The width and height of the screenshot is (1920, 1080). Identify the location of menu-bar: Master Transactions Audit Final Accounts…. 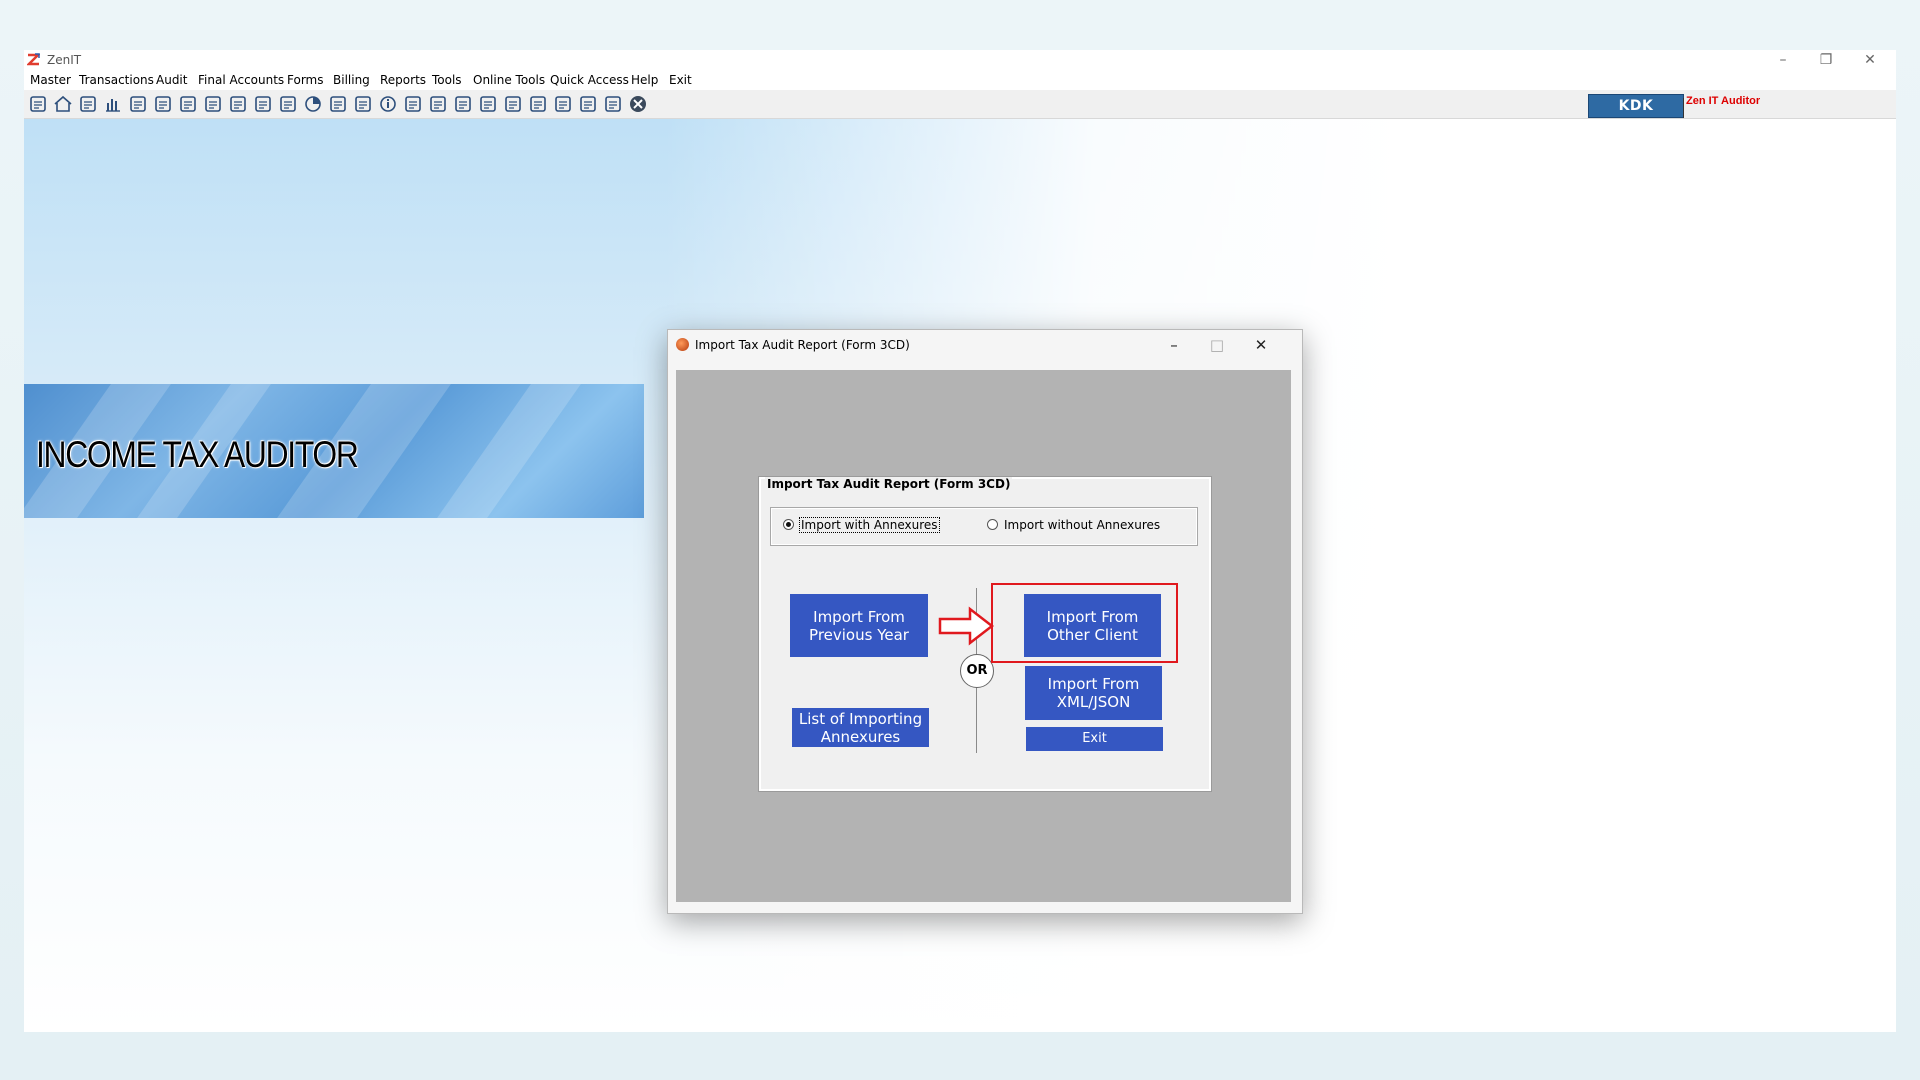
(960, 80).